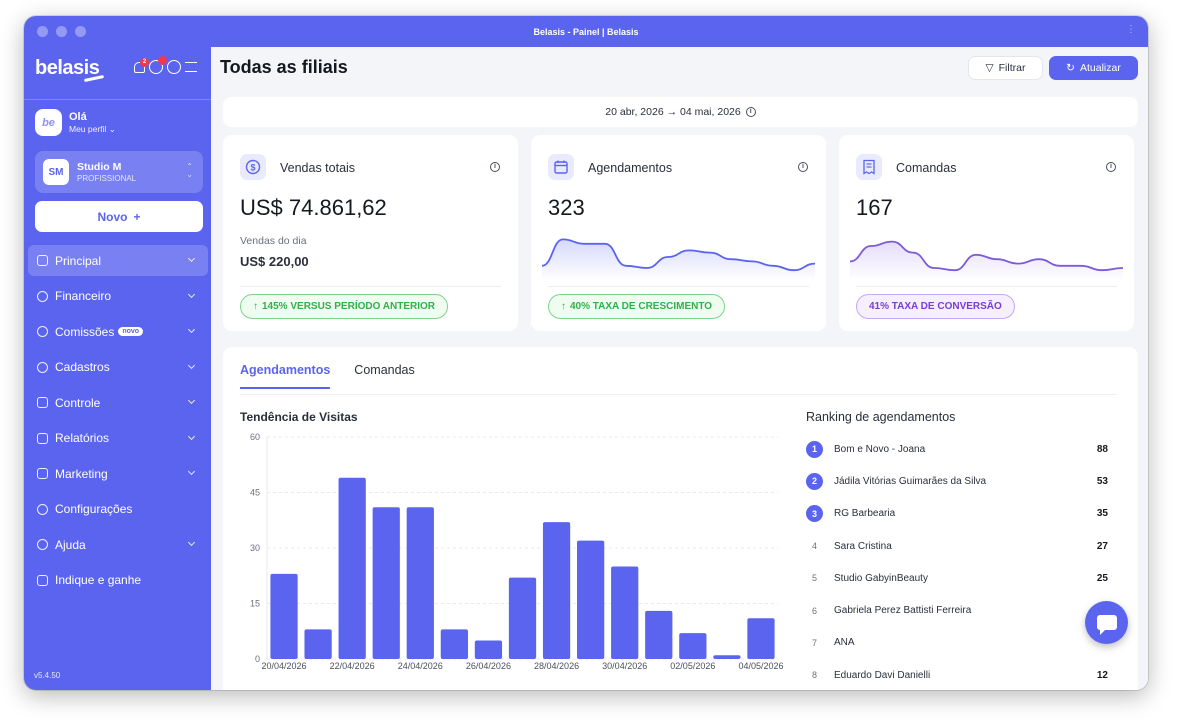  Describe the element at coordinates (42, 31) in the screenshot. I see `close-window-button` at that location.